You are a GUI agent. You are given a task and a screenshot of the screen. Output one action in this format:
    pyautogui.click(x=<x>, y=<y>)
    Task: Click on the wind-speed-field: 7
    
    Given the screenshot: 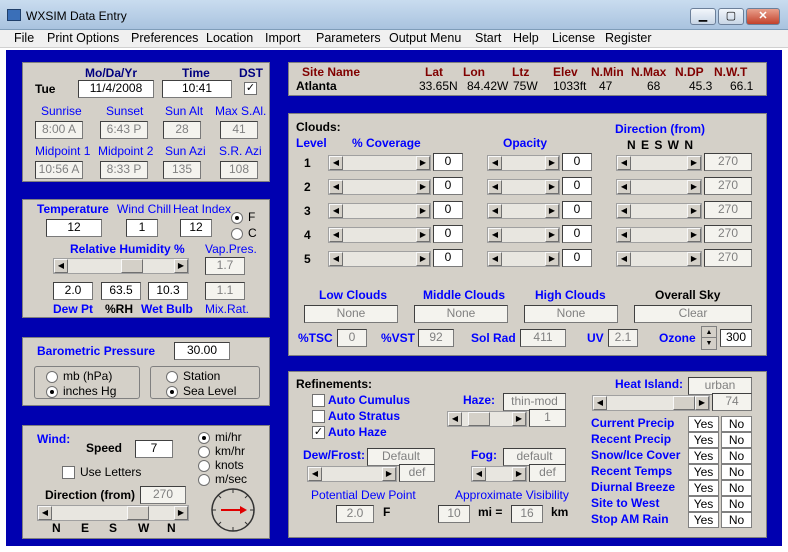 What is the action you would take?
    pyautogui.click(x=154, y=449)
    